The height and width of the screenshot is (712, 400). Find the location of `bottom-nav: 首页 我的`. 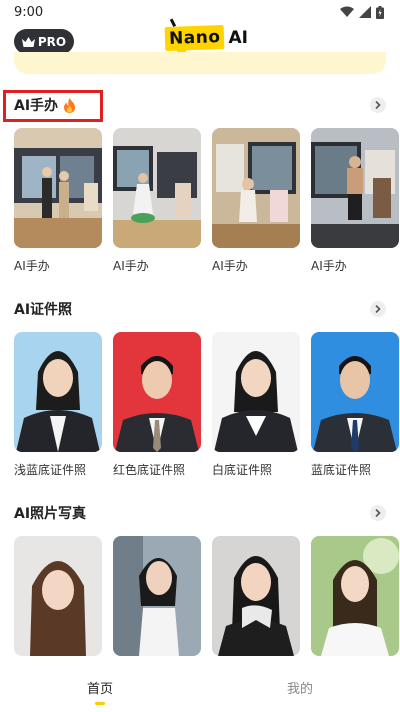

bottom-nav: 首页 我的 is located at coordinates (200, 686).